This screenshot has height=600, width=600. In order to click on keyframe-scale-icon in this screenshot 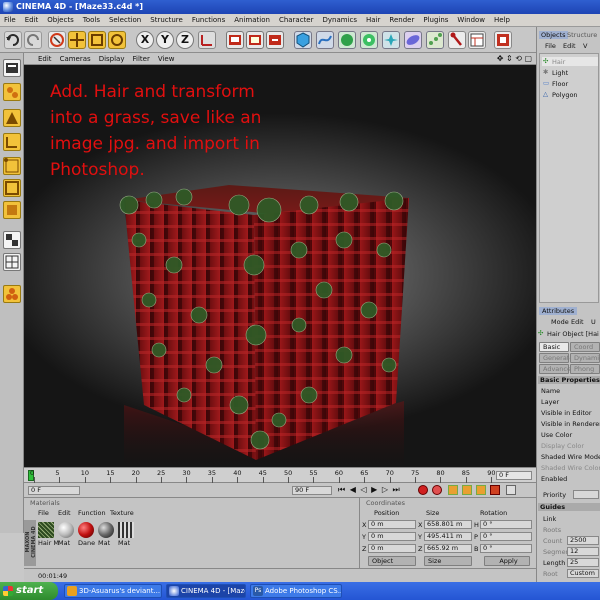, I will do `click(467, 490)`.